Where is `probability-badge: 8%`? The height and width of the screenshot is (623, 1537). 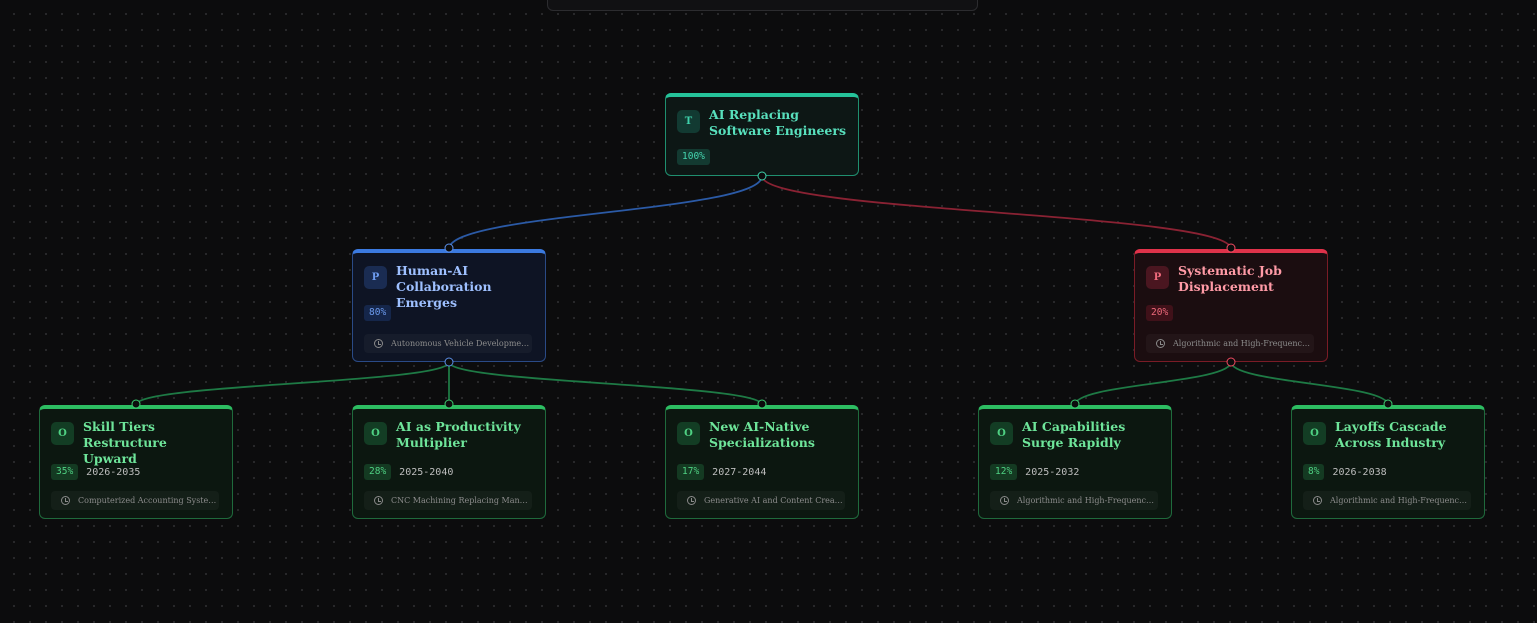 probability-badge: 8% is located at coordinates (1314, 472).